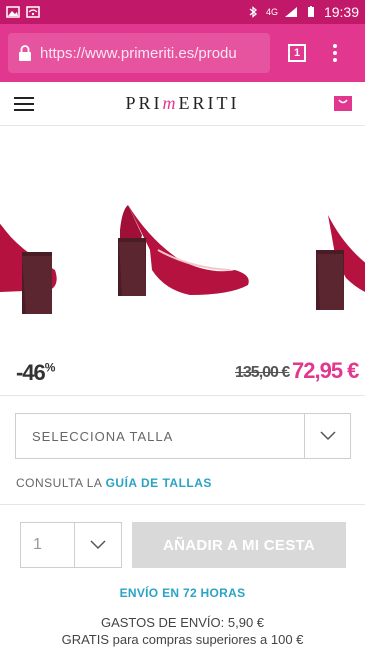 The width and height of the screenshot is (365, 650). I want to click on logo-m: m, so click(170, 103).